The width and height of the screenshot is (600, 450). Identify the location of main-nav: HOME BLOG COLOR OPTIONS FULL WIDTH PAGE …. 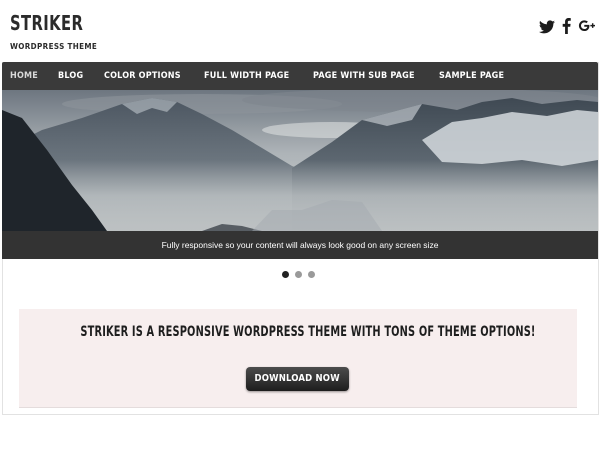
(300, 76).